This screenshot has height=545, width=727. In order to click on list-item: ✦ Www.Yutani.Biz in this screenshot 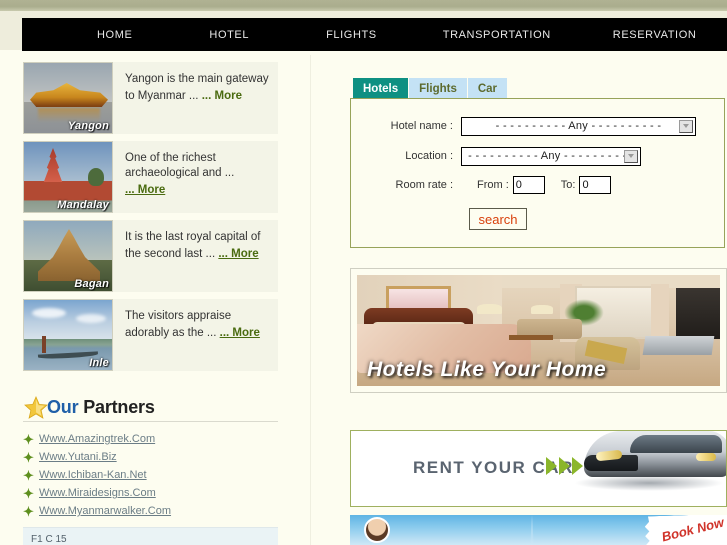, I will do `click(150, 457)`.